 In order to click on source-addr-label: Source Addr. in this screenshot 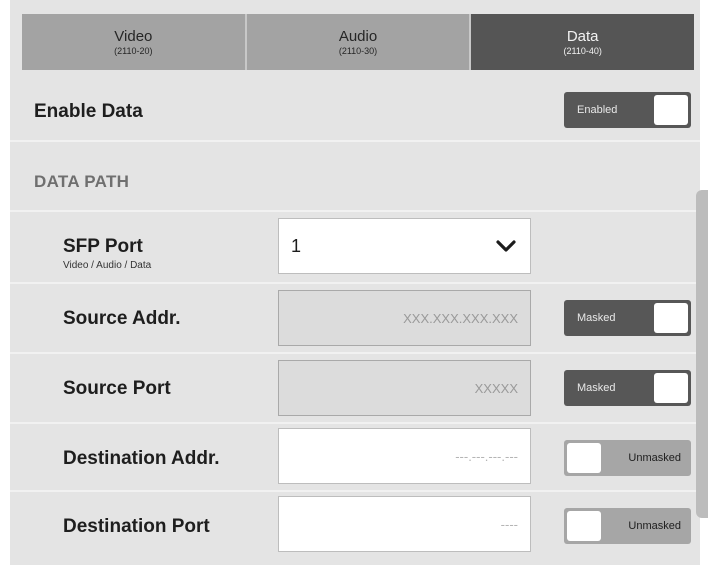, I will do `click(122, 318)`.